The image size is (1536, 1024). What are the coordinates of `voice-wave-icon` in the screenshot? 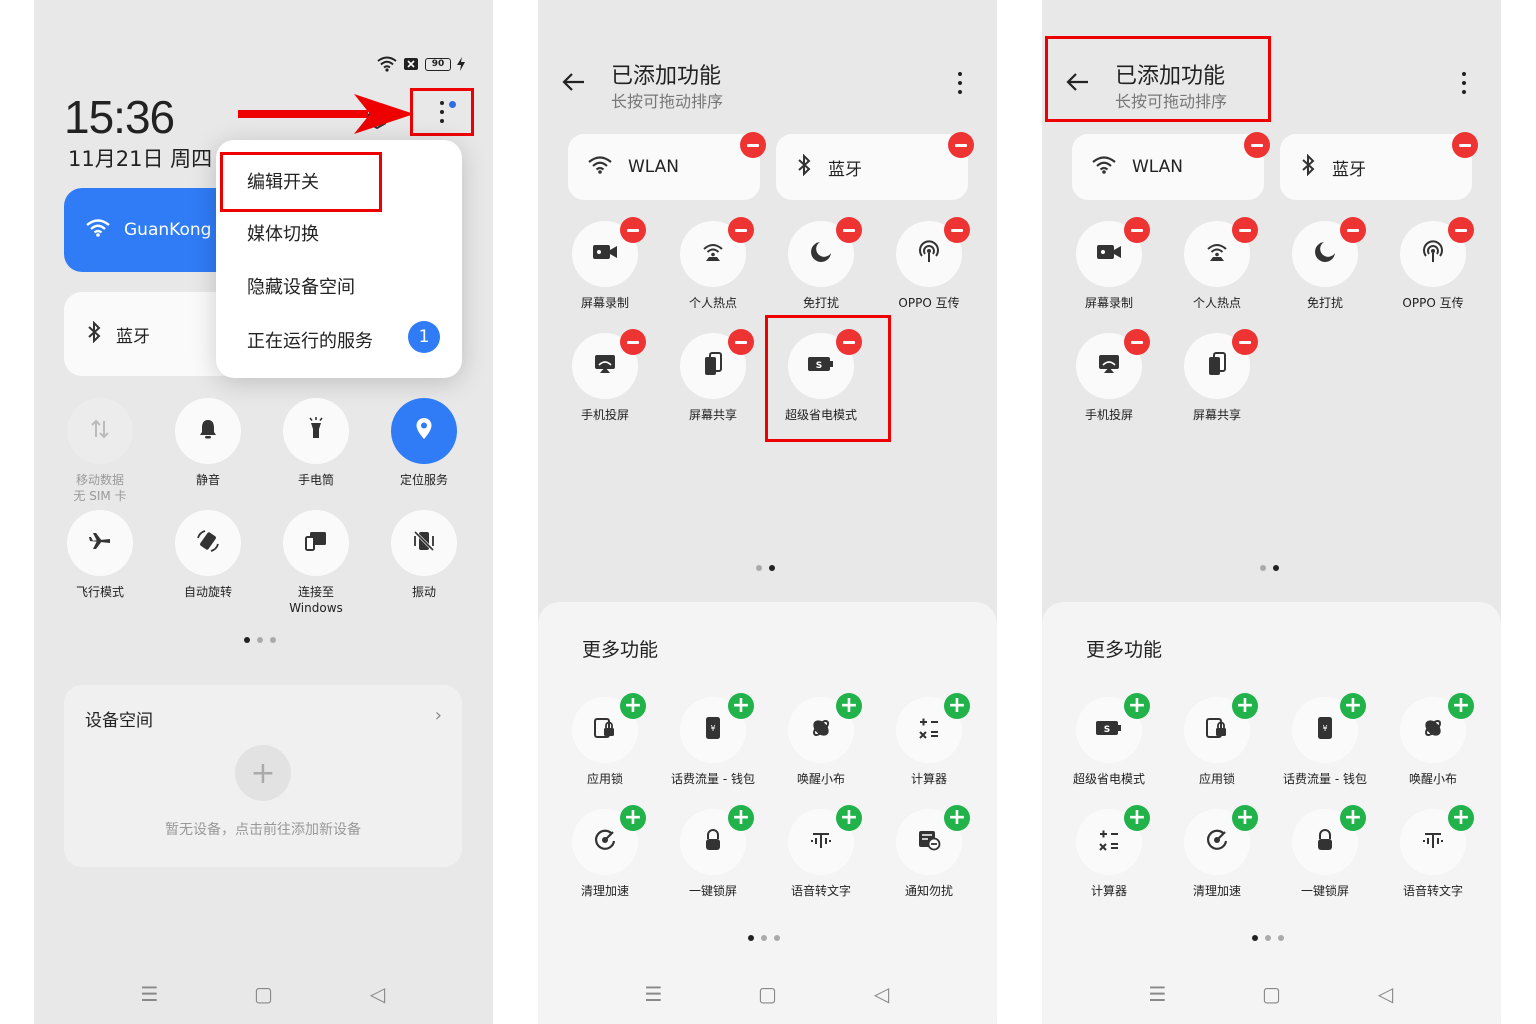 It's located at (1433, 842).